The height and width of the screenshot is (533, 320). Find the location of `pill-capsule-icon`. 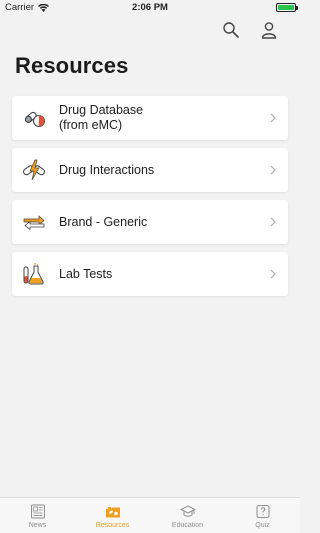

pill-capsule-icon is located at coordinates (35, 119).